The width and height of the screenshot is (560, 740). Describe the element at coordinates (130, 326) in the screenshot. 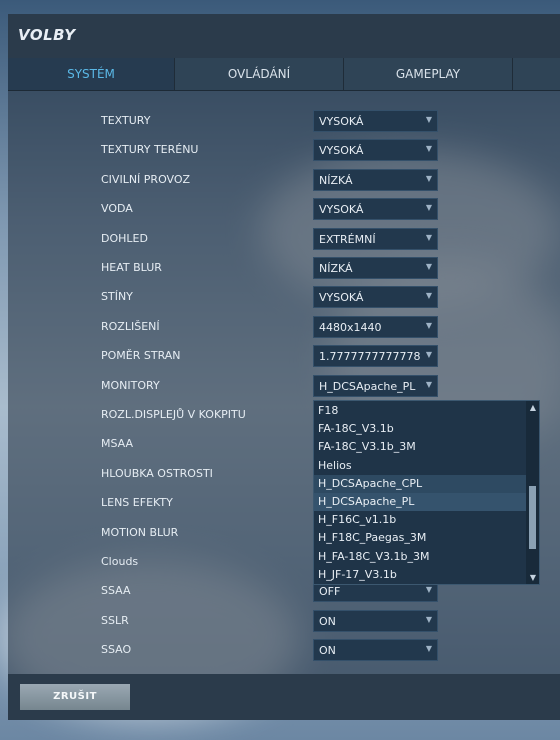

I see `setting-label: ROZLIŠENÍ` at that location.